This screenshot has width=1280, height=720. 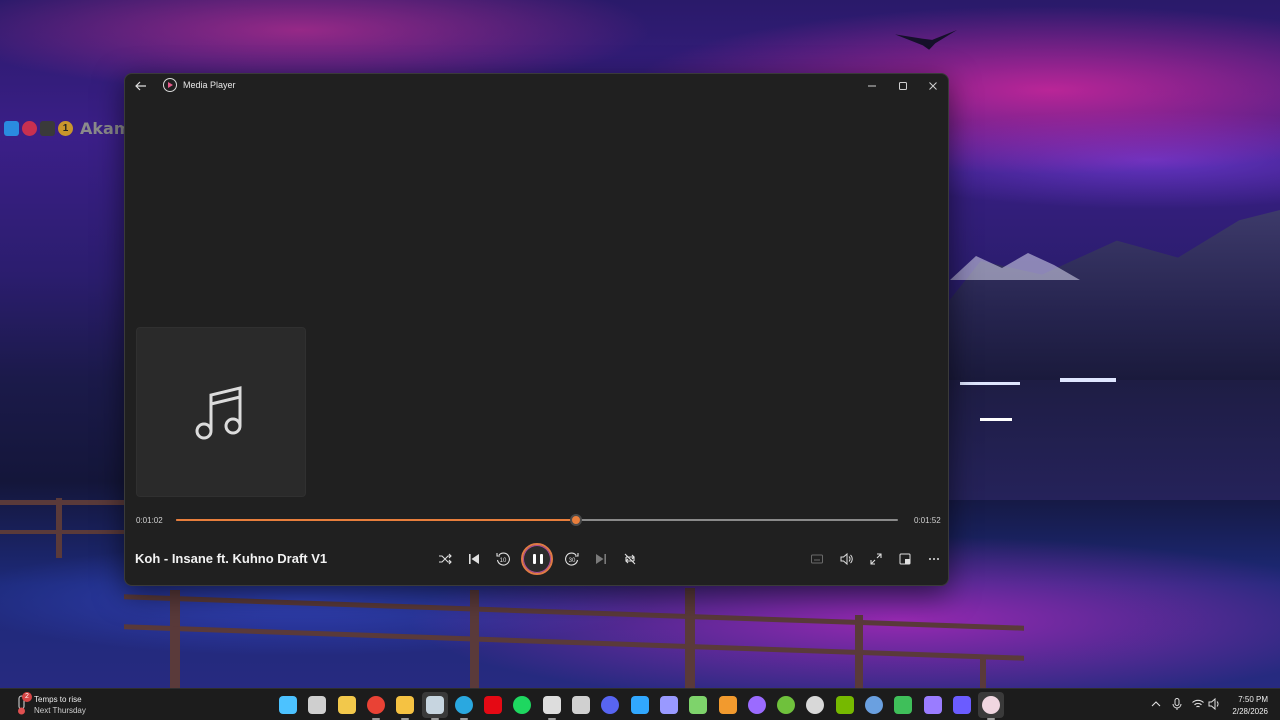 What do you see at coordinates (1198, 704) in the screenshot?
I see `wifi-icon` at bounding box center [1198, 704].